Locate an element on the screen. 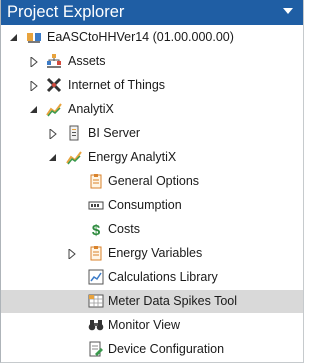  energy-analytix-icon is located at coordinates (74, 158).